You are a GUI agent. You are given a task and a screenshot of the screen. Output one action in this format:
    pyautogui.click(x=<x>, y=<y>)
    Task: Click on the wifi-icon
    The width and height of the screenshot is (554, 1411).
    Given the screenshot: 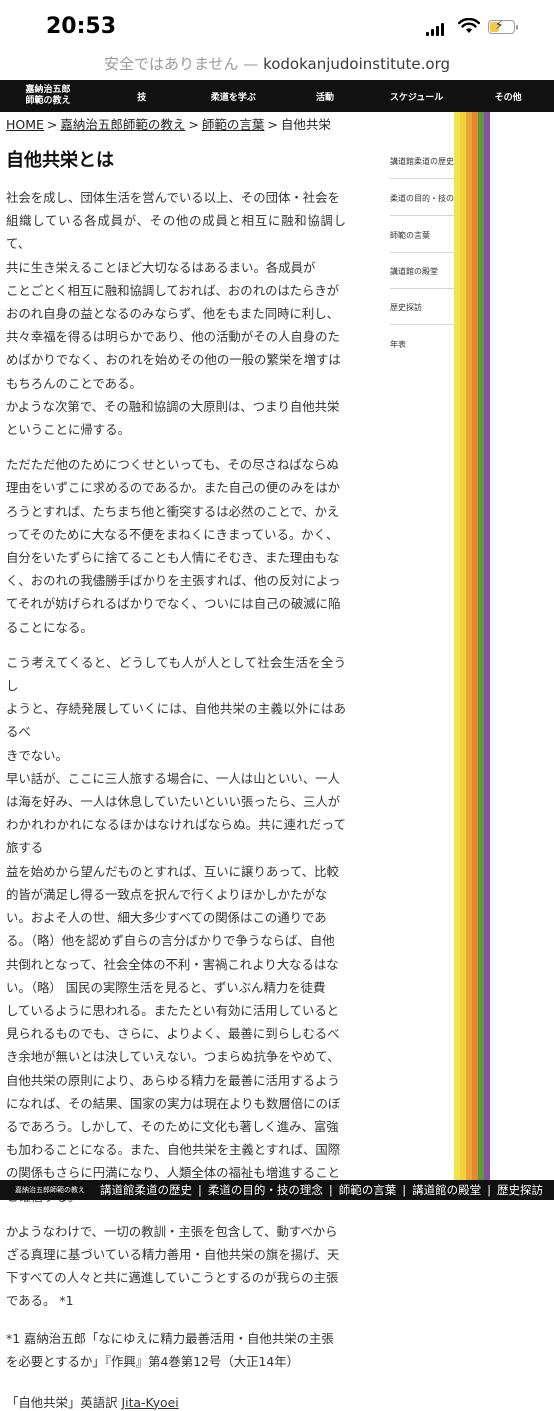 What is the action you would take?
    pyautogui.click(x=469, y=25)
    